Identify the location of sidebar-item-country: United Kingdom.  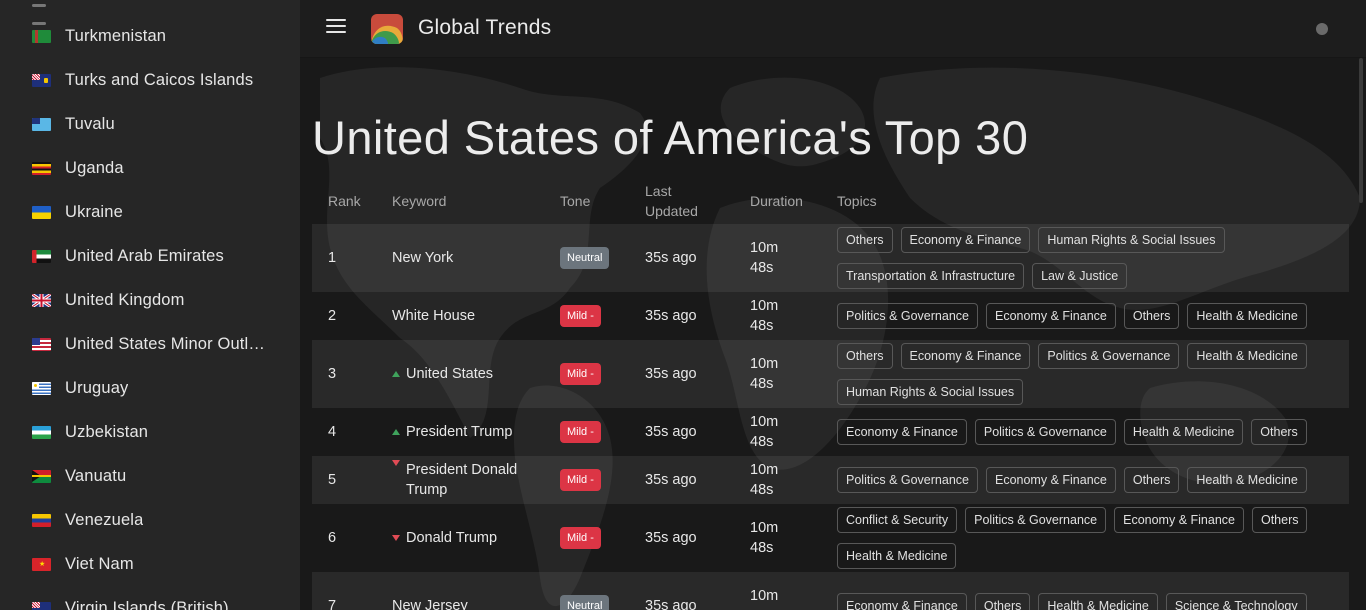
(150, 300).